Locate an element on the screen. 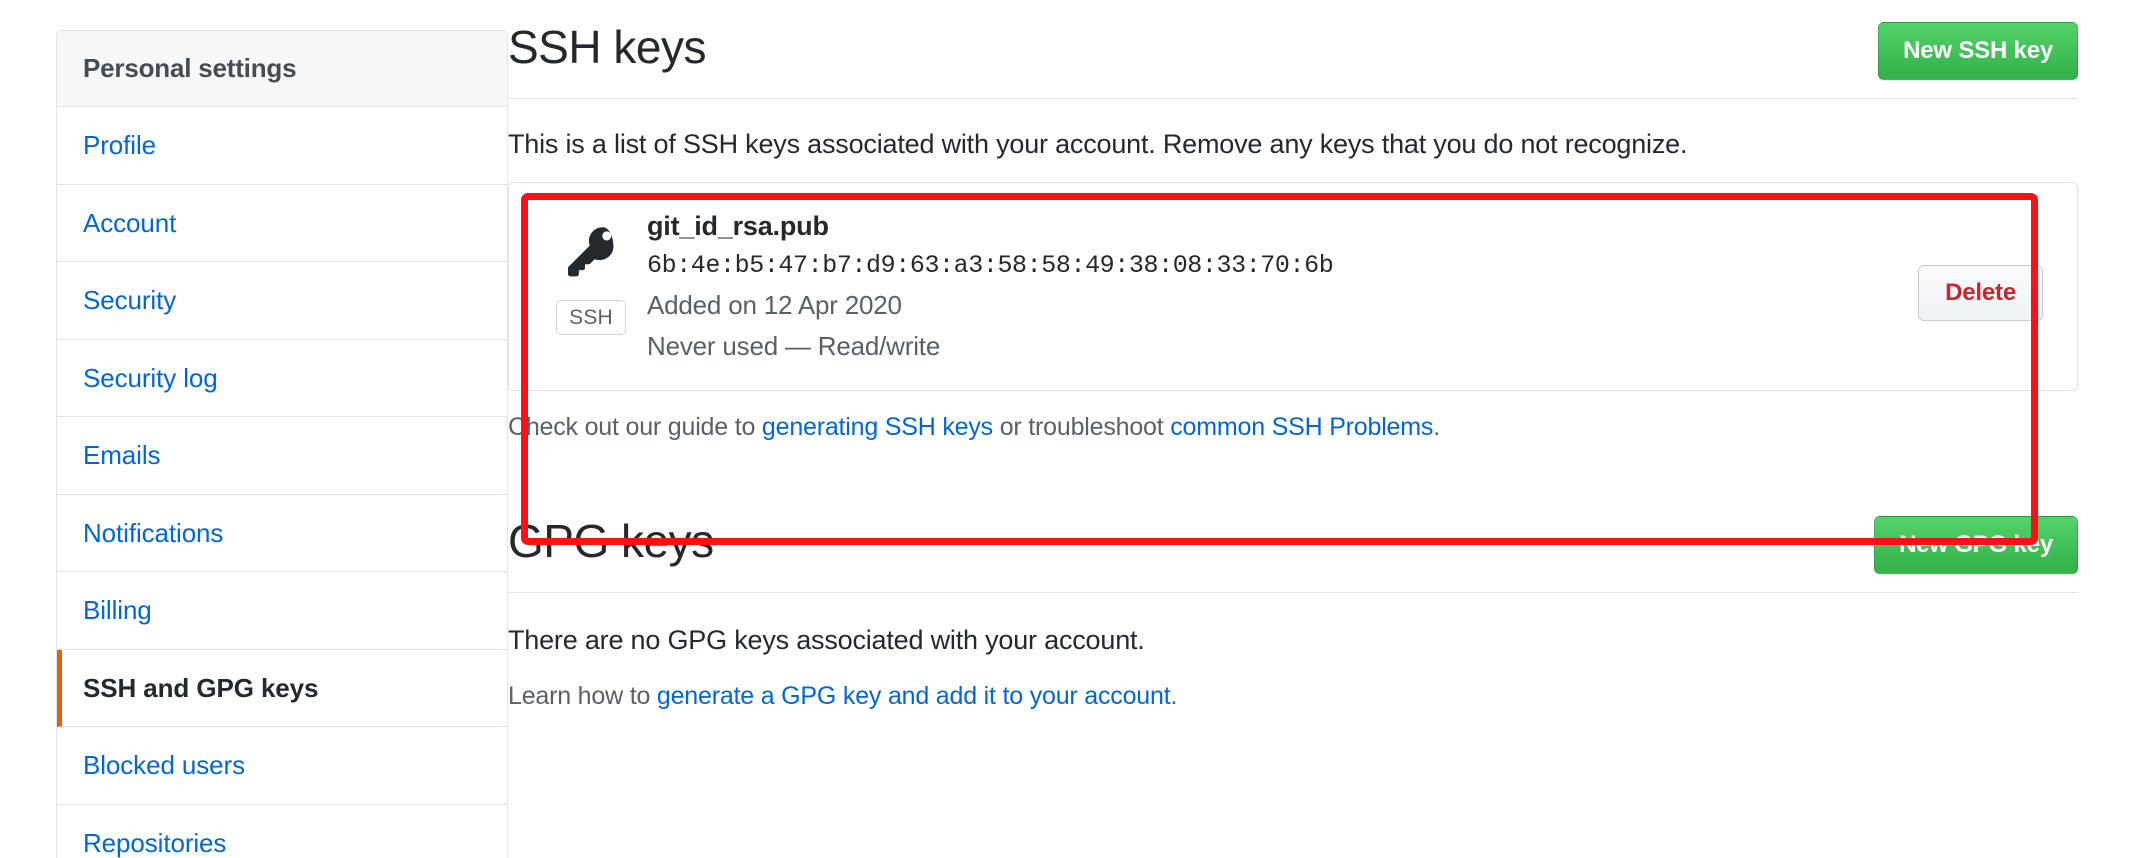  sidebar-item-repositories: Repositories is located at coordinates (282, 831).